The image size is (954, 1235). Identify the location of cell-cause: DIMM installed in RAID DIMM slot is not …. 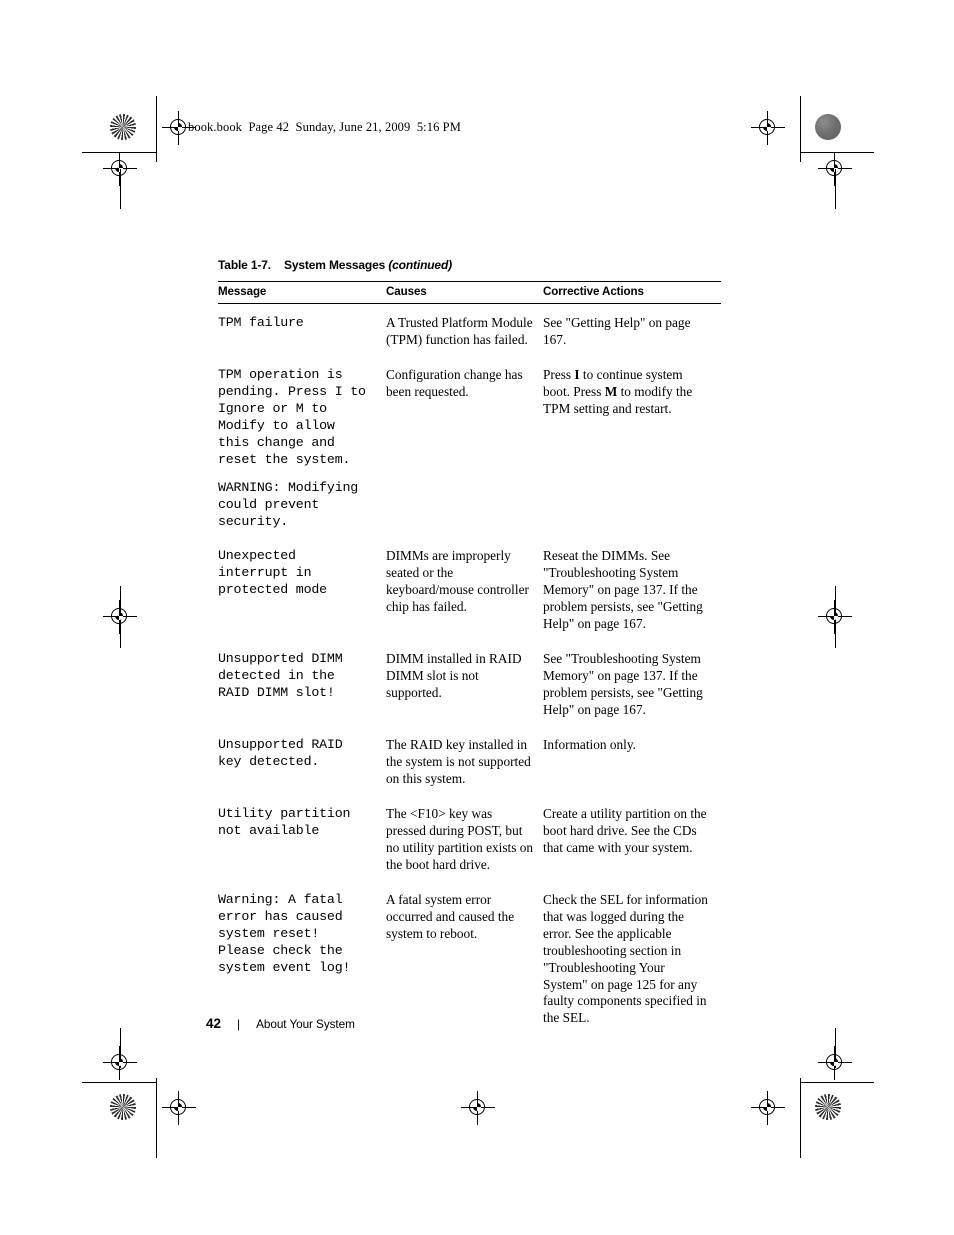
(454, 676).